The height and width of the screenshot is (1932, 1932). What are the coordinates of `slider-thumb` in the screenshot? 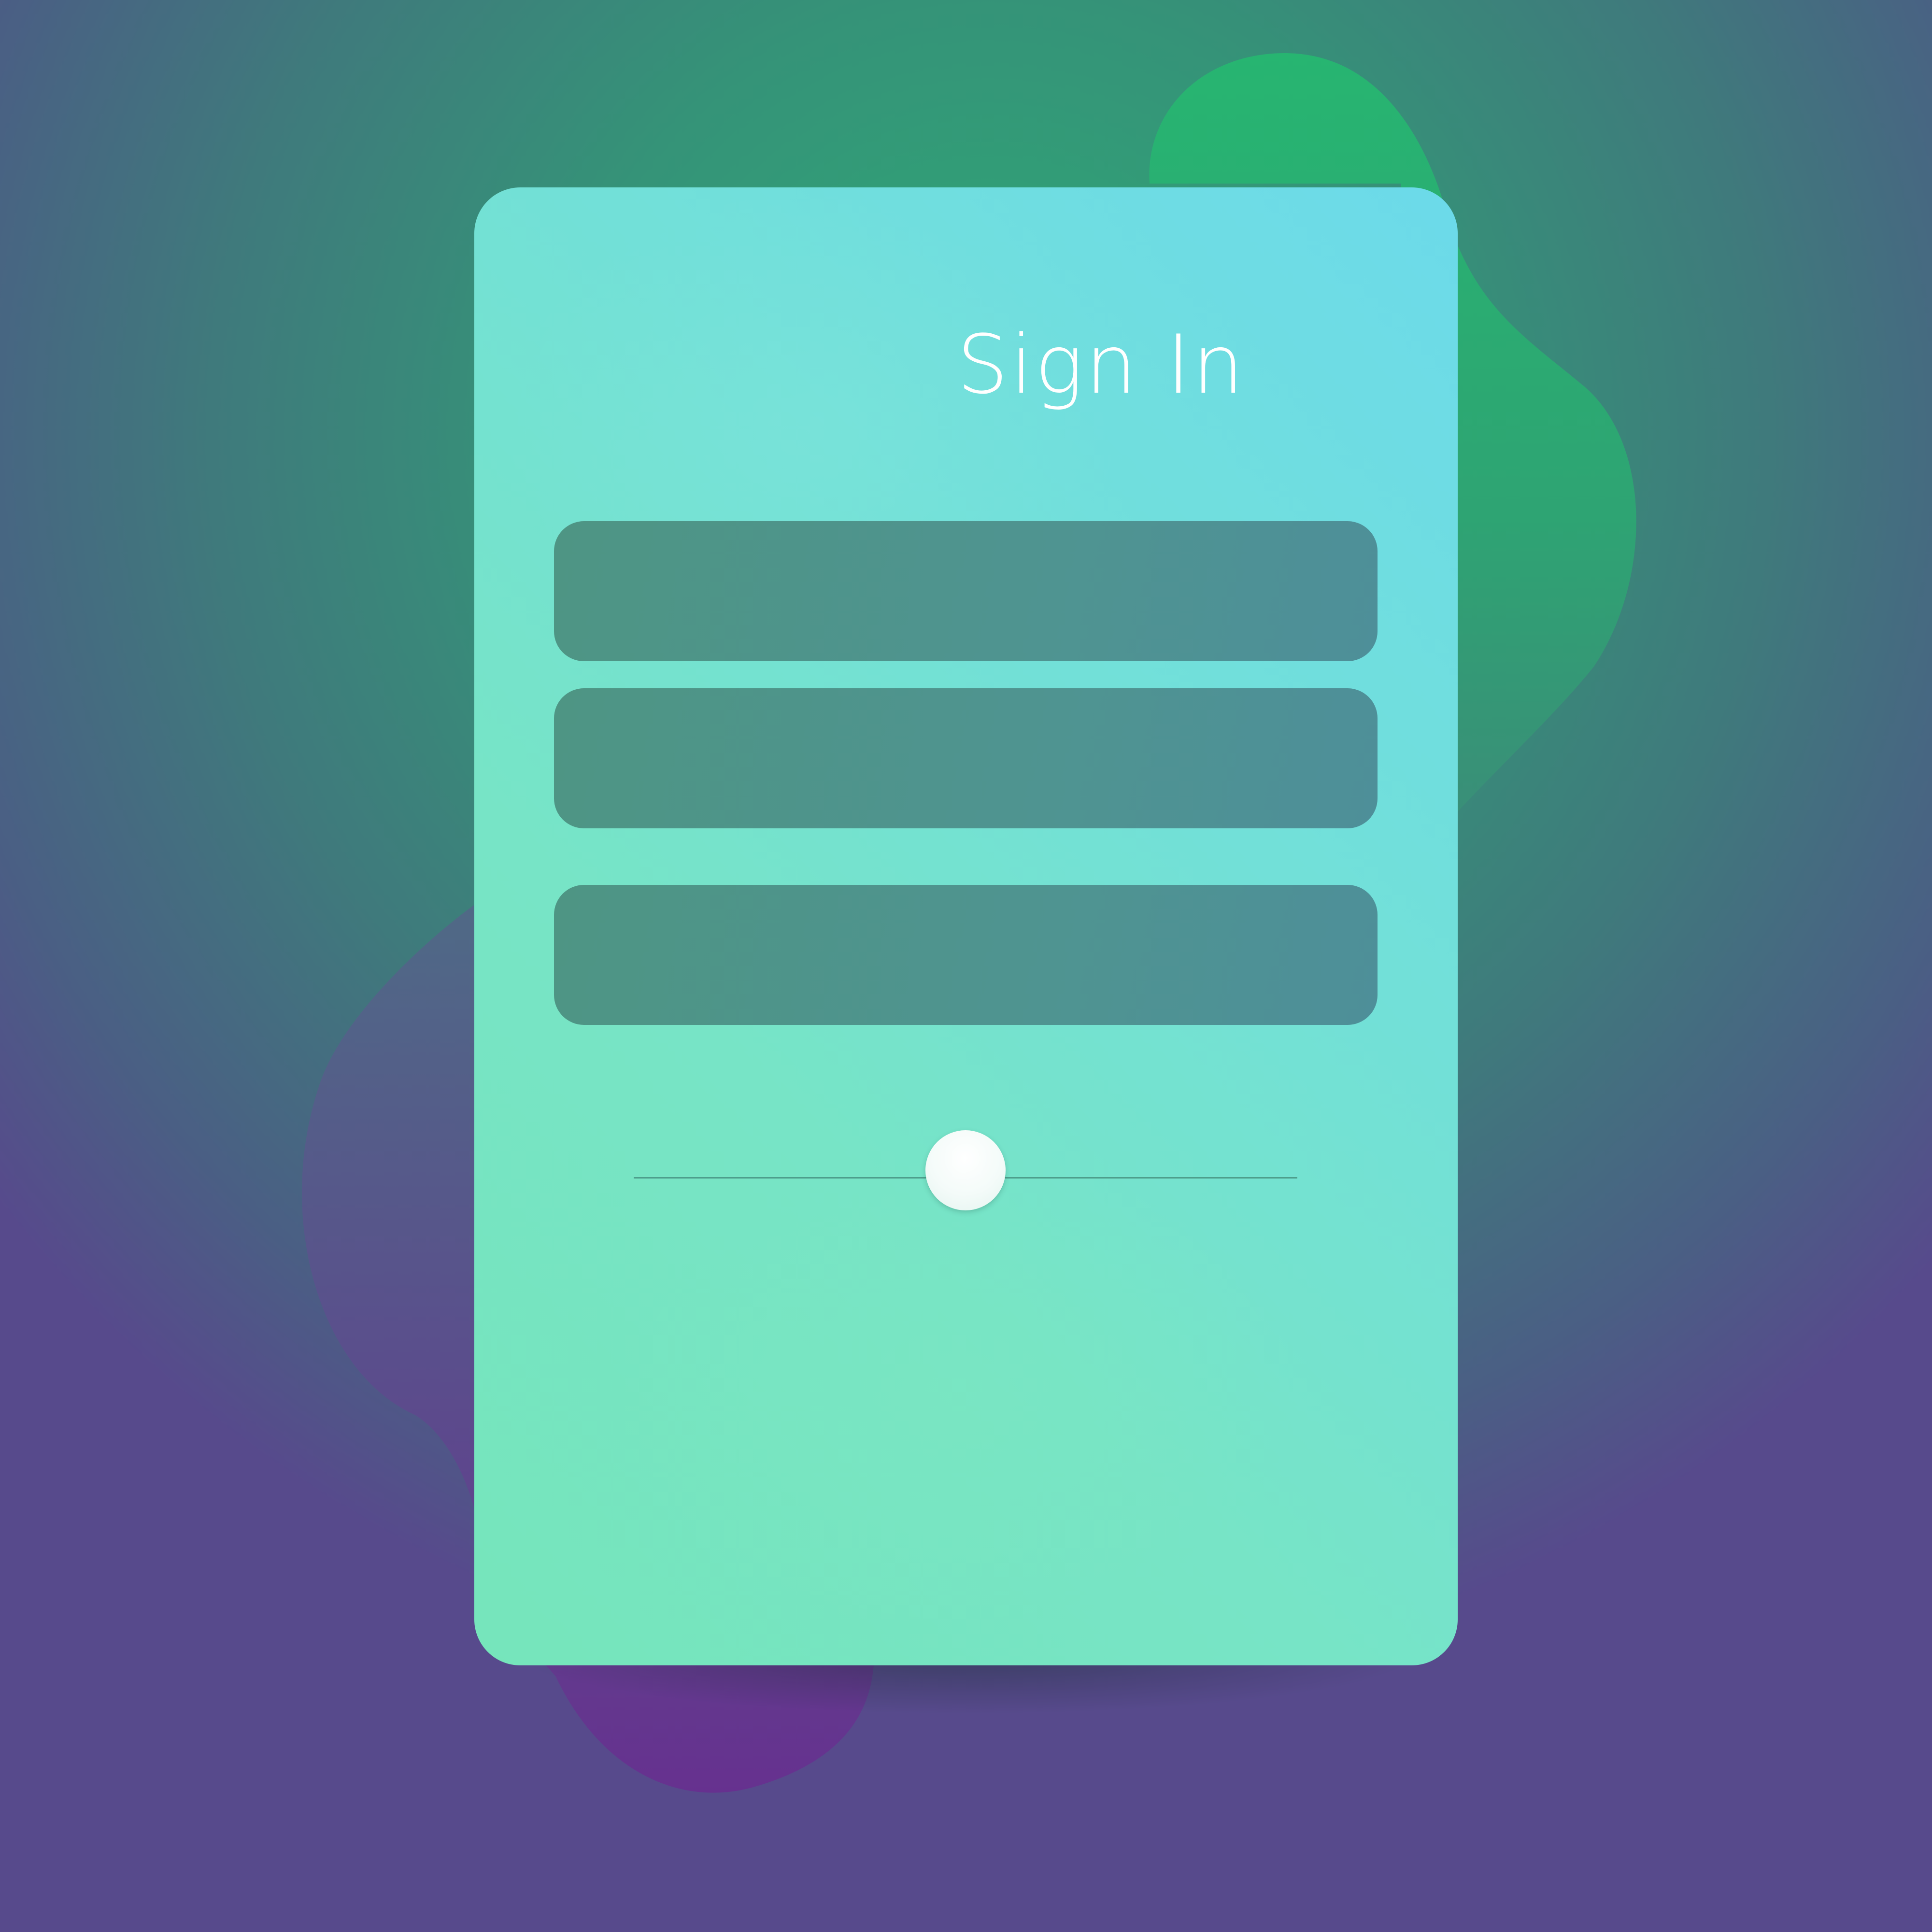 It's located at (965, 1170).